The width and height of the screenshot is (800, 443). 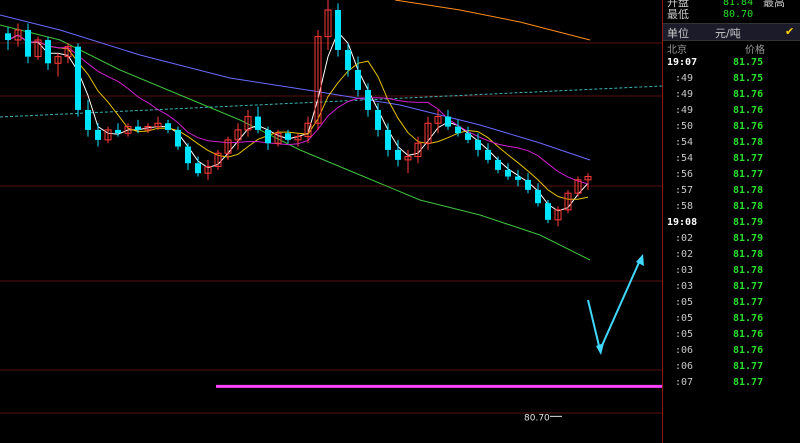 I want to click on tick-row: :54 81.77, so click(x=731, y=159).